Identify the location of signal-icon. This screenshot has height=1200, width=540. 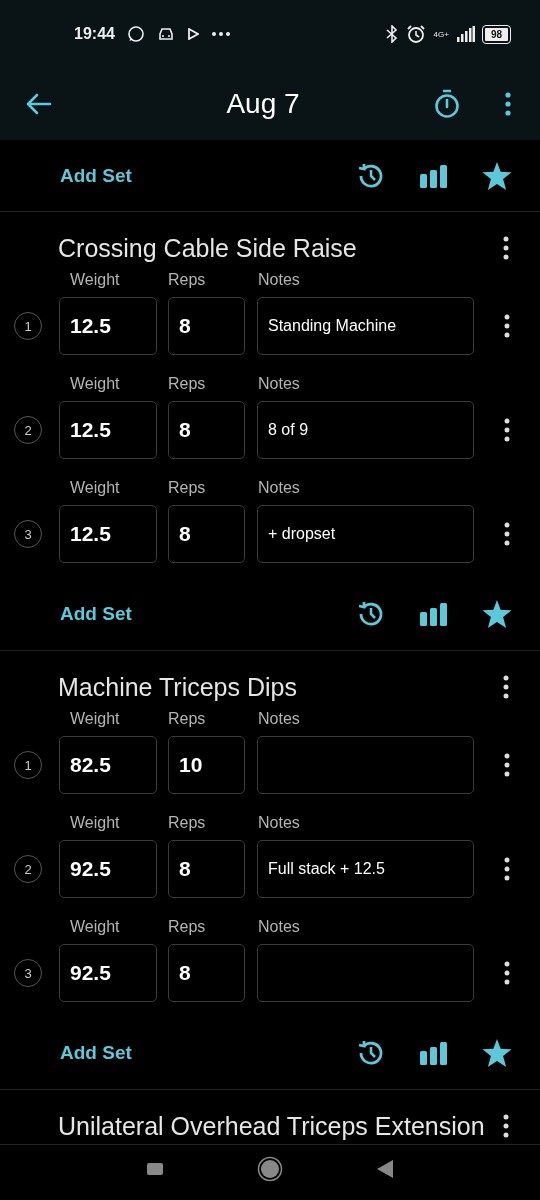
(465, 34).